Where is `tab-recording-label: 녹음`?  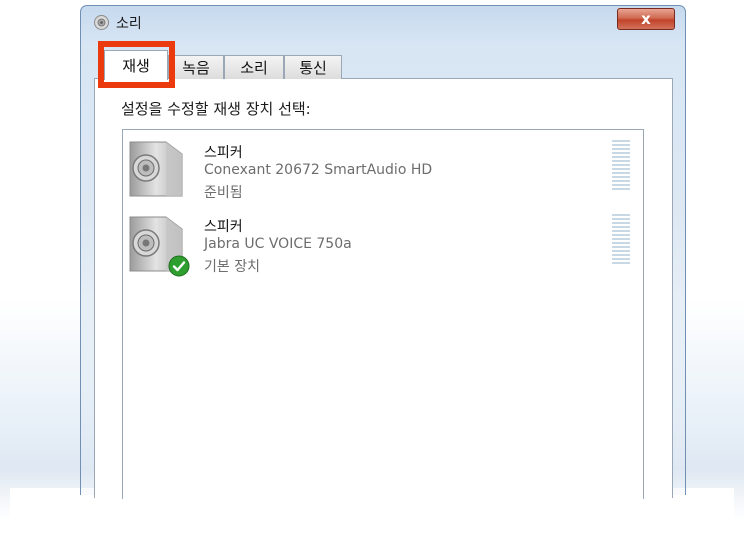
tab-recording-label: 녹음 is located at coordinates (196, 68).